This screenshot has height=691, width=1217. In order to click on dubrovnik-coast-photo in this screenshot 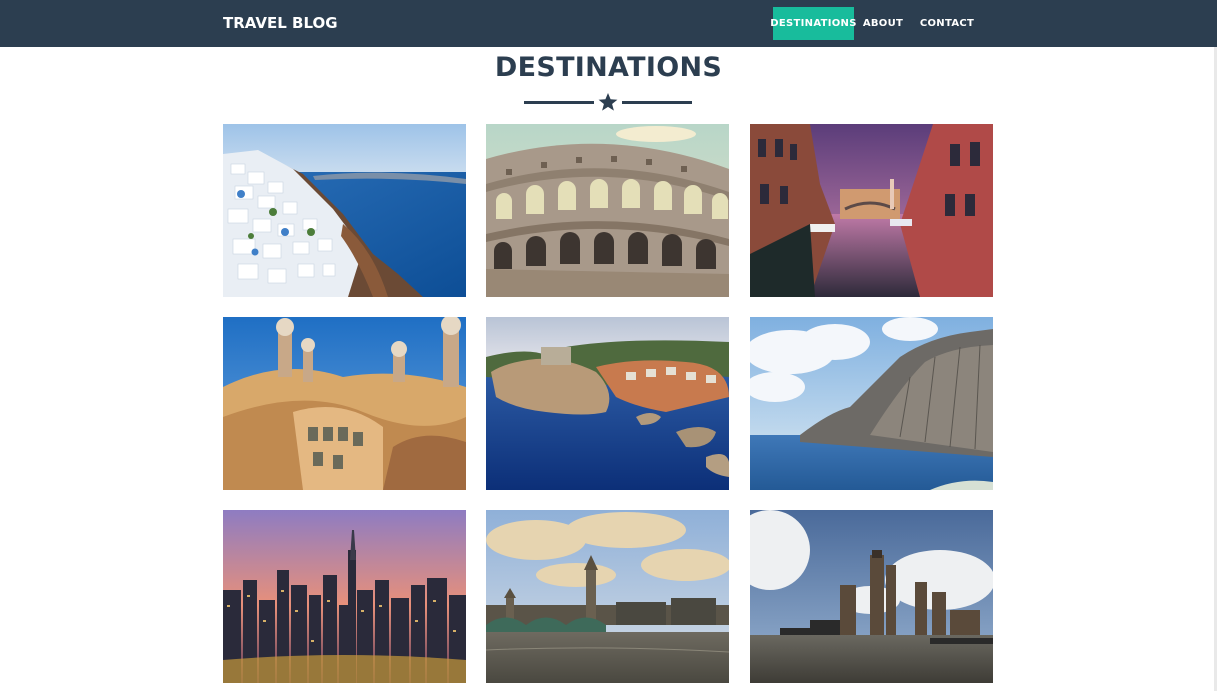, I will do `click(607, 403)`.